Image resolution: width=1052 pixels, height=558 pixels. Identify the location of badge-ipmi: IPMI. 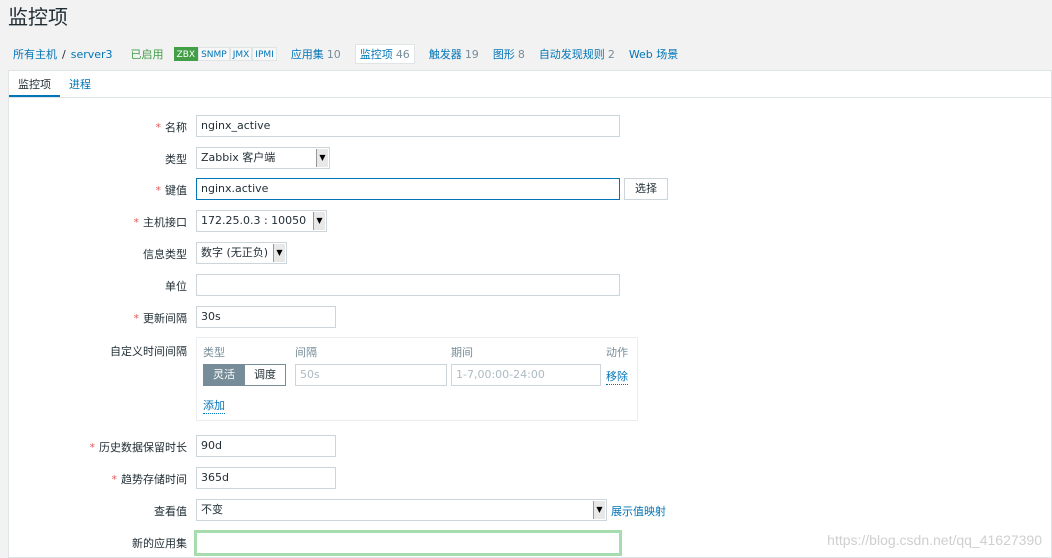
(264, 54).